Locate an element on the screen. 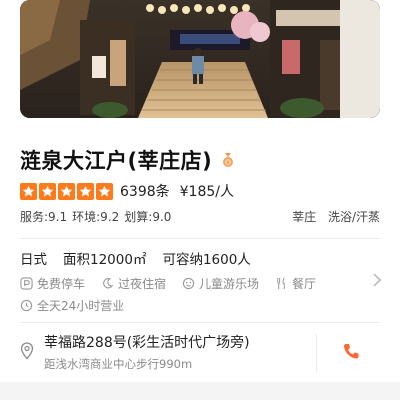 The height and width of the screenshot is (400, 400). facility-restaurant: 餐厅 is located at coordinates (295, 283).